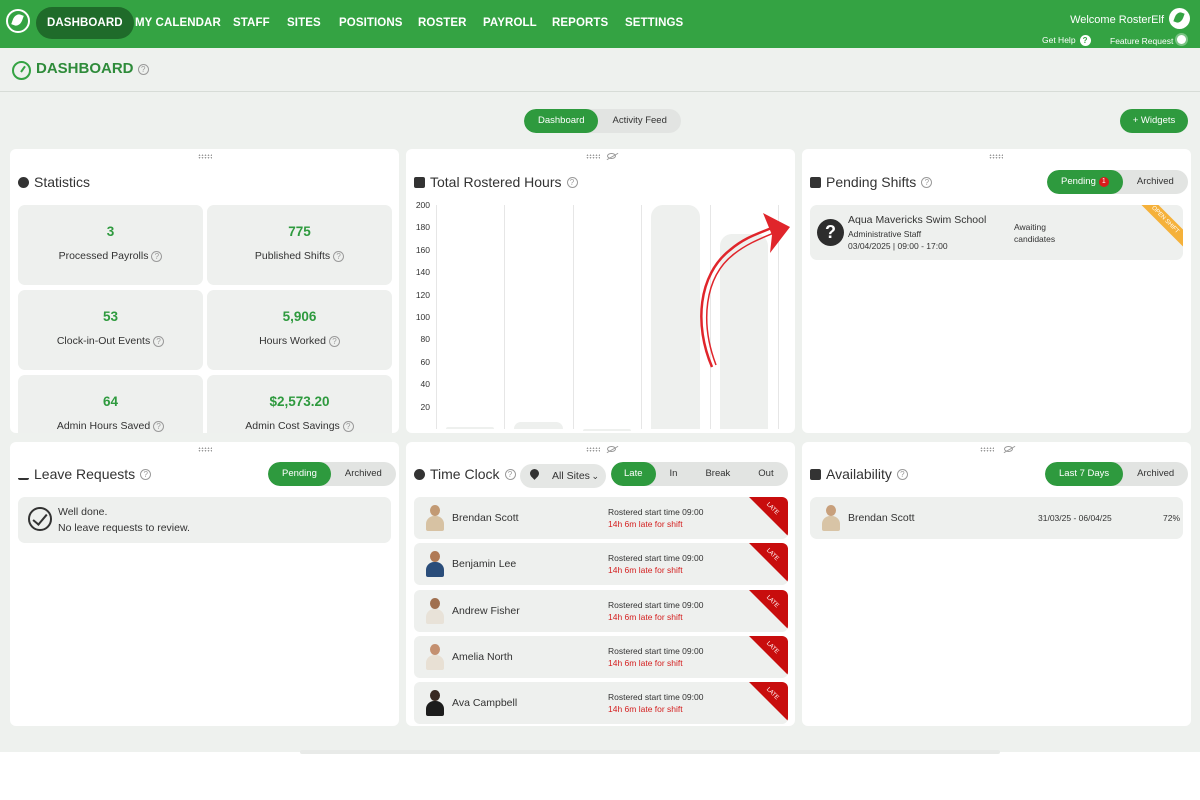 This screenshot has width=1200, height=800. Describe the element at coordinates (633, 474) in the screenshot. I see `tab-late: Late` at that location.